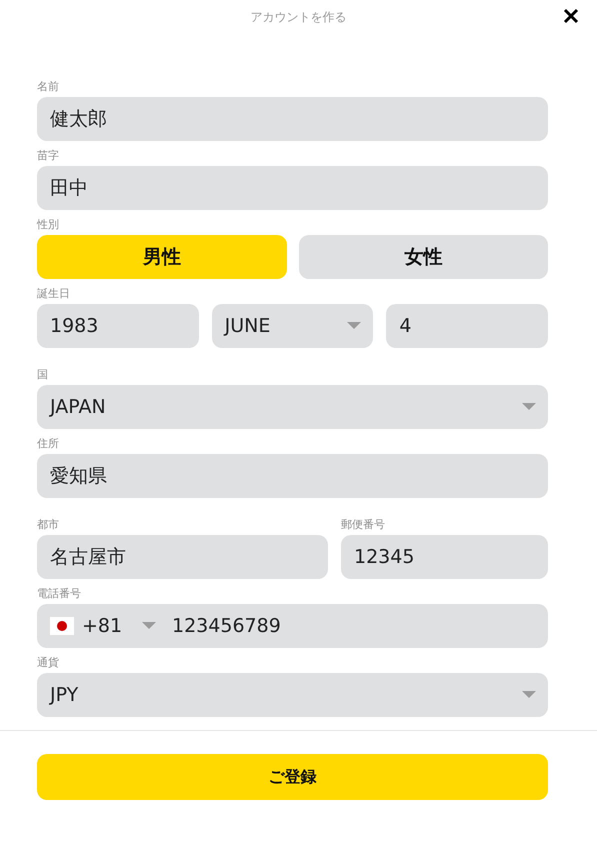 The height and width of the screenshot is (854, 597). I want to click on register-button: ご登録, so click(292, 777).